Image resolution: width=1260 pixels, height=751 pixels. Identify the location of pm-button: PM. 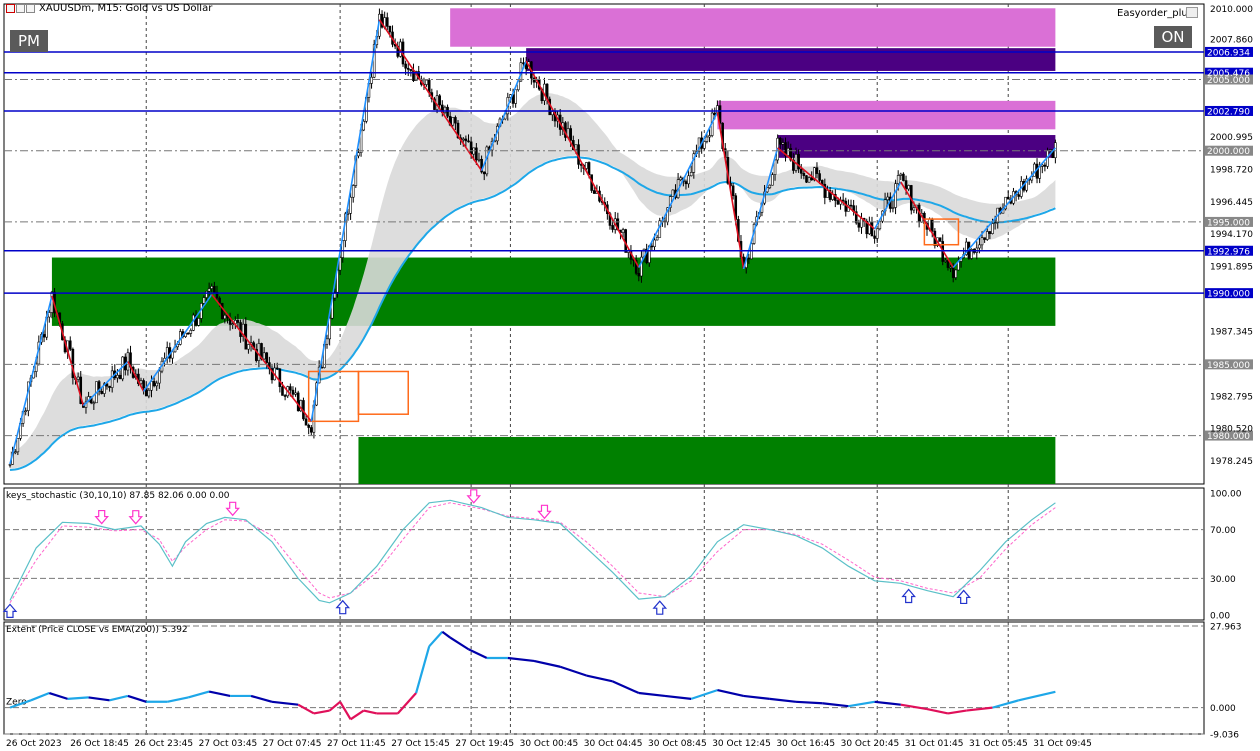
(29, 41).